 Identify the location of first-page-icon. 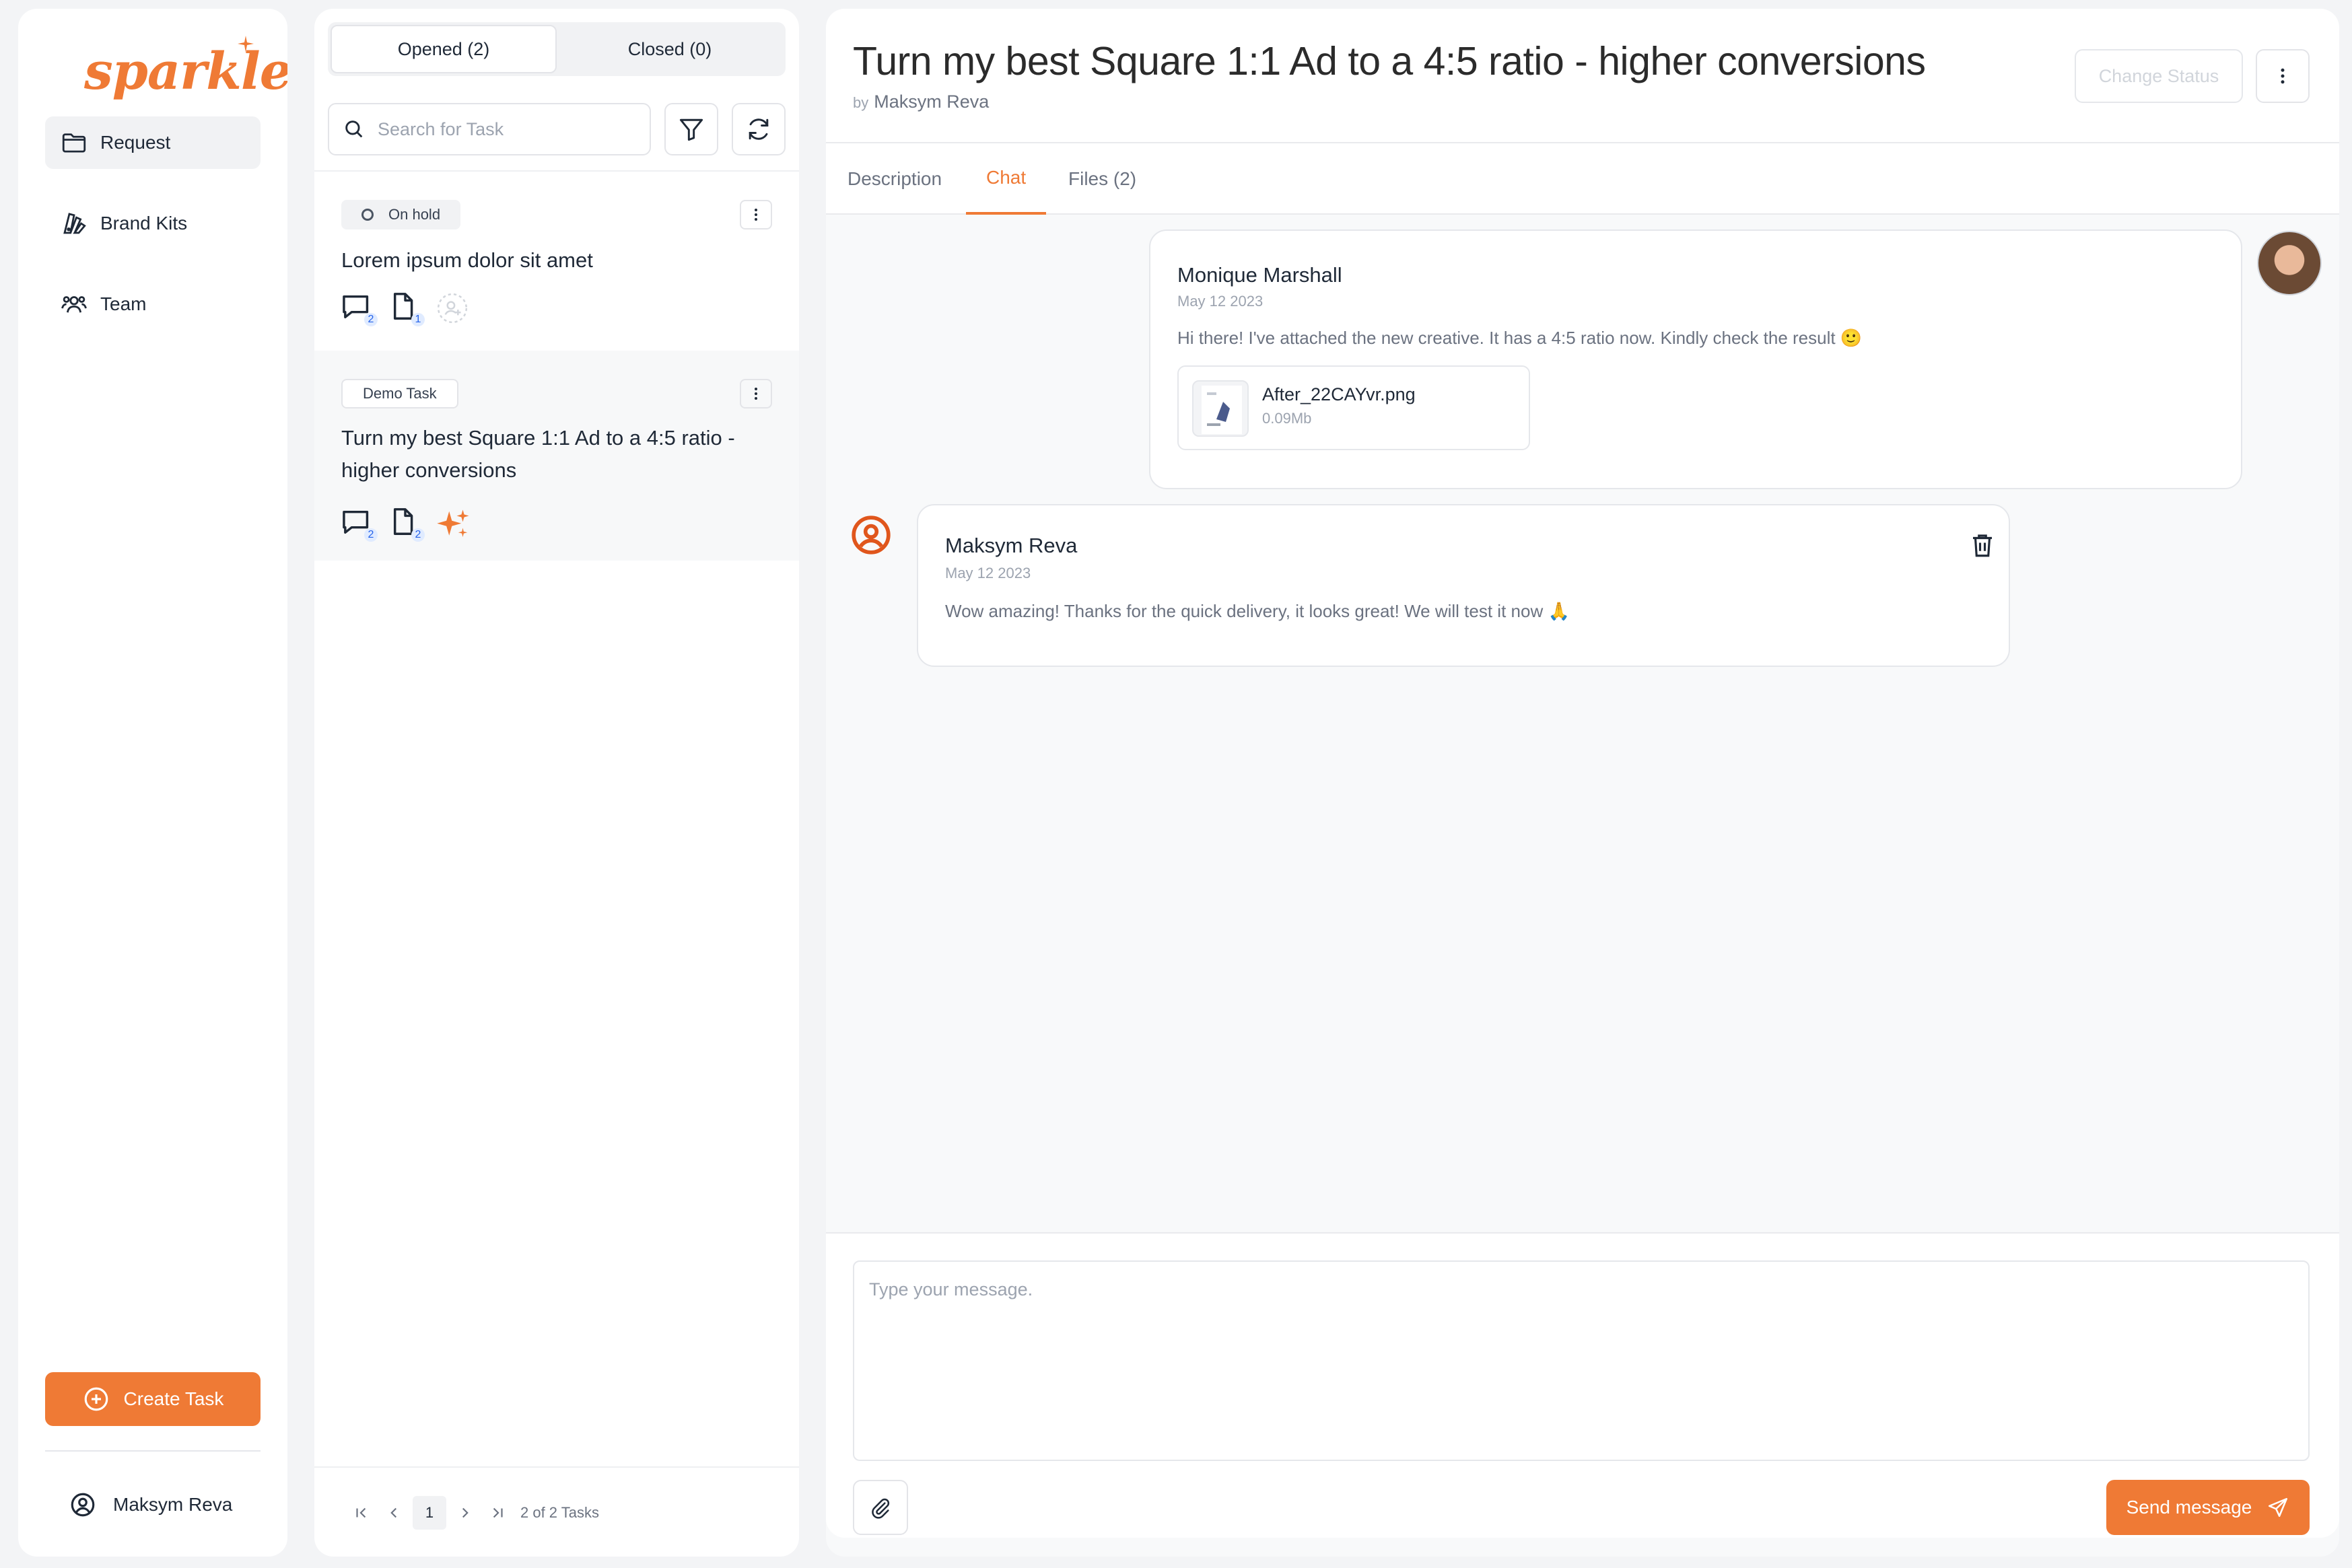
(361, 1512).